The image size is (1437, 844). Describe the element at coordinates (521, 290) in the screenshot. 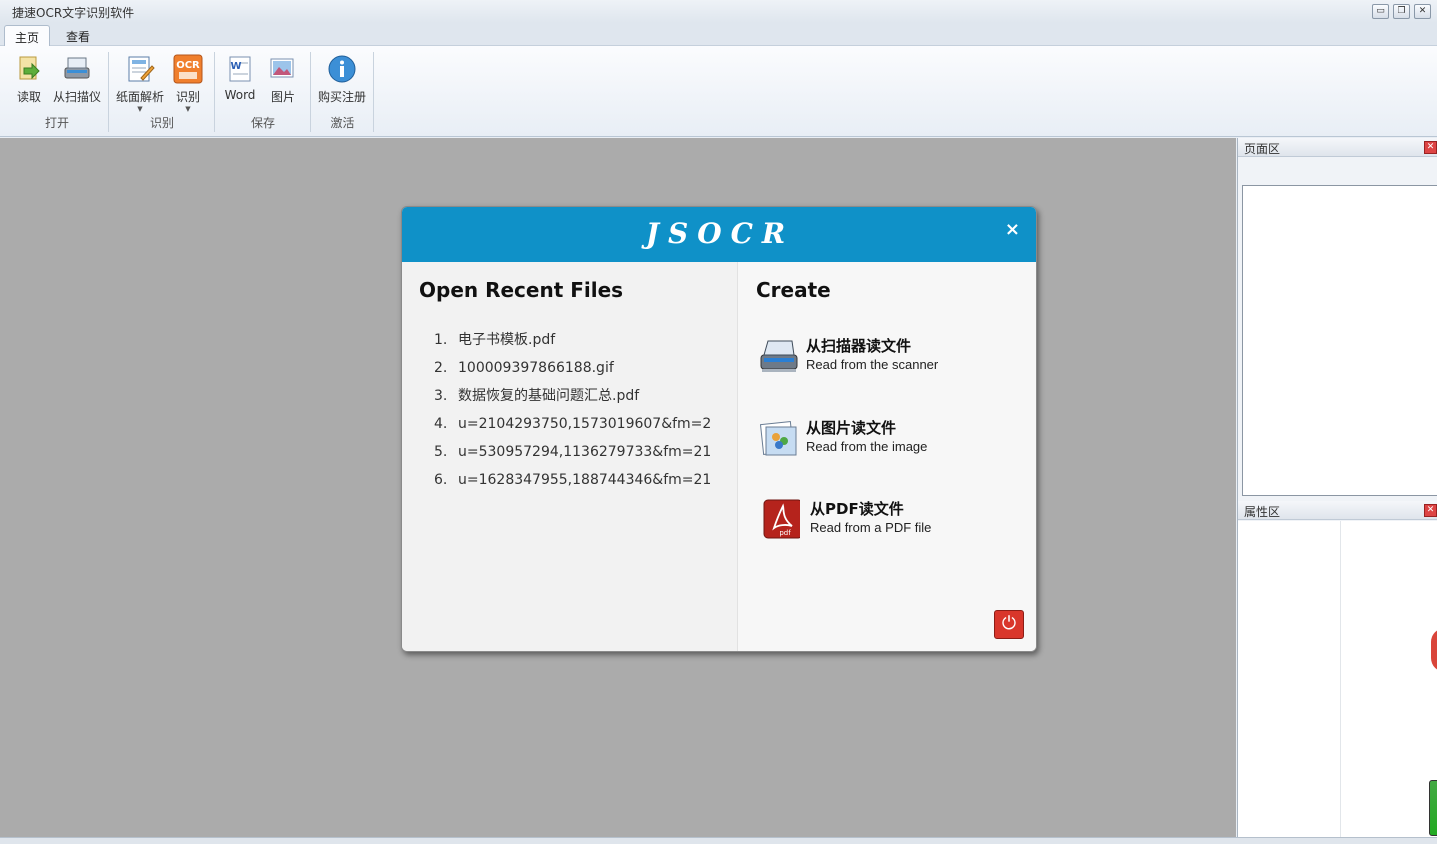

I see `recent-files-title: Open Recent Files` at that location.